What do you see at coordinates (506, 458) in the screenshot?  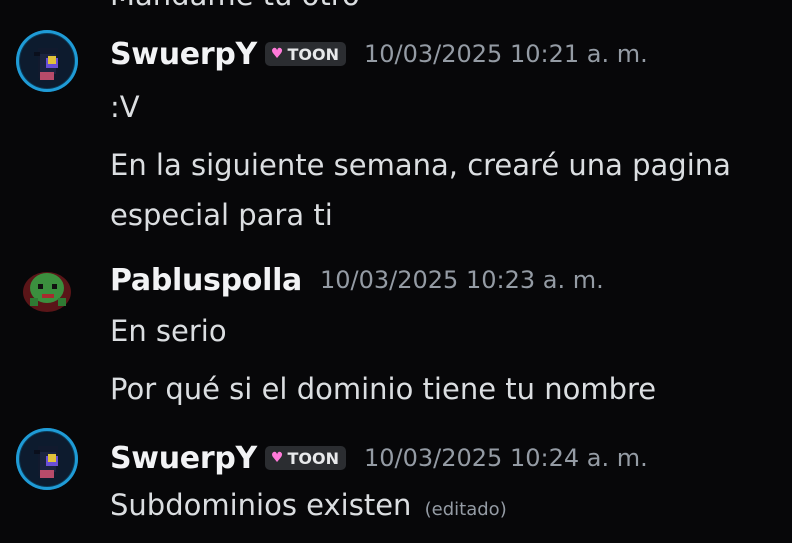 I see `timestamp: 10/03/2025 10:24 a. m.` at bounding box center [506, 458].